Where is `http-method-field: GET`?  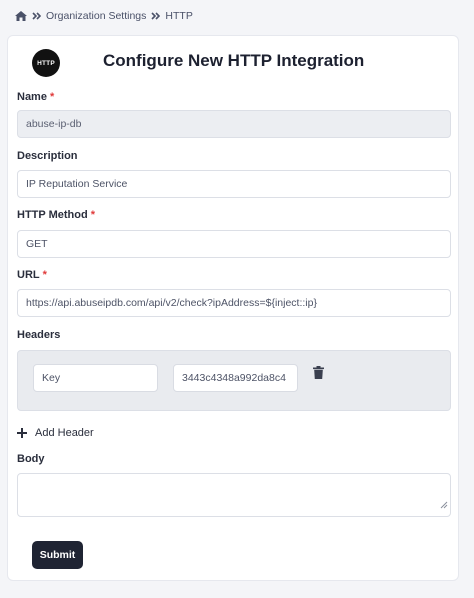 http-method-field: GET is located at coordinates (234, 244).